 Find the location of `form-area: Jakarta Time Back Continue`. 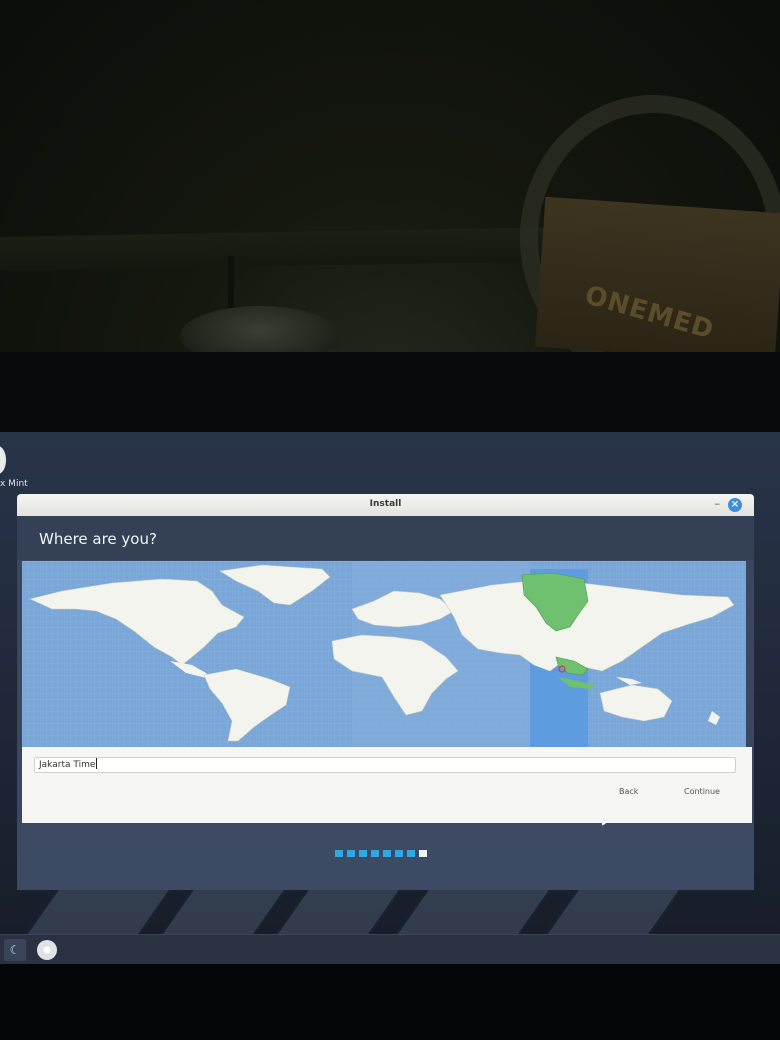

form-area: Jakarta Time Back Continue is located at coordinates (387, 785).